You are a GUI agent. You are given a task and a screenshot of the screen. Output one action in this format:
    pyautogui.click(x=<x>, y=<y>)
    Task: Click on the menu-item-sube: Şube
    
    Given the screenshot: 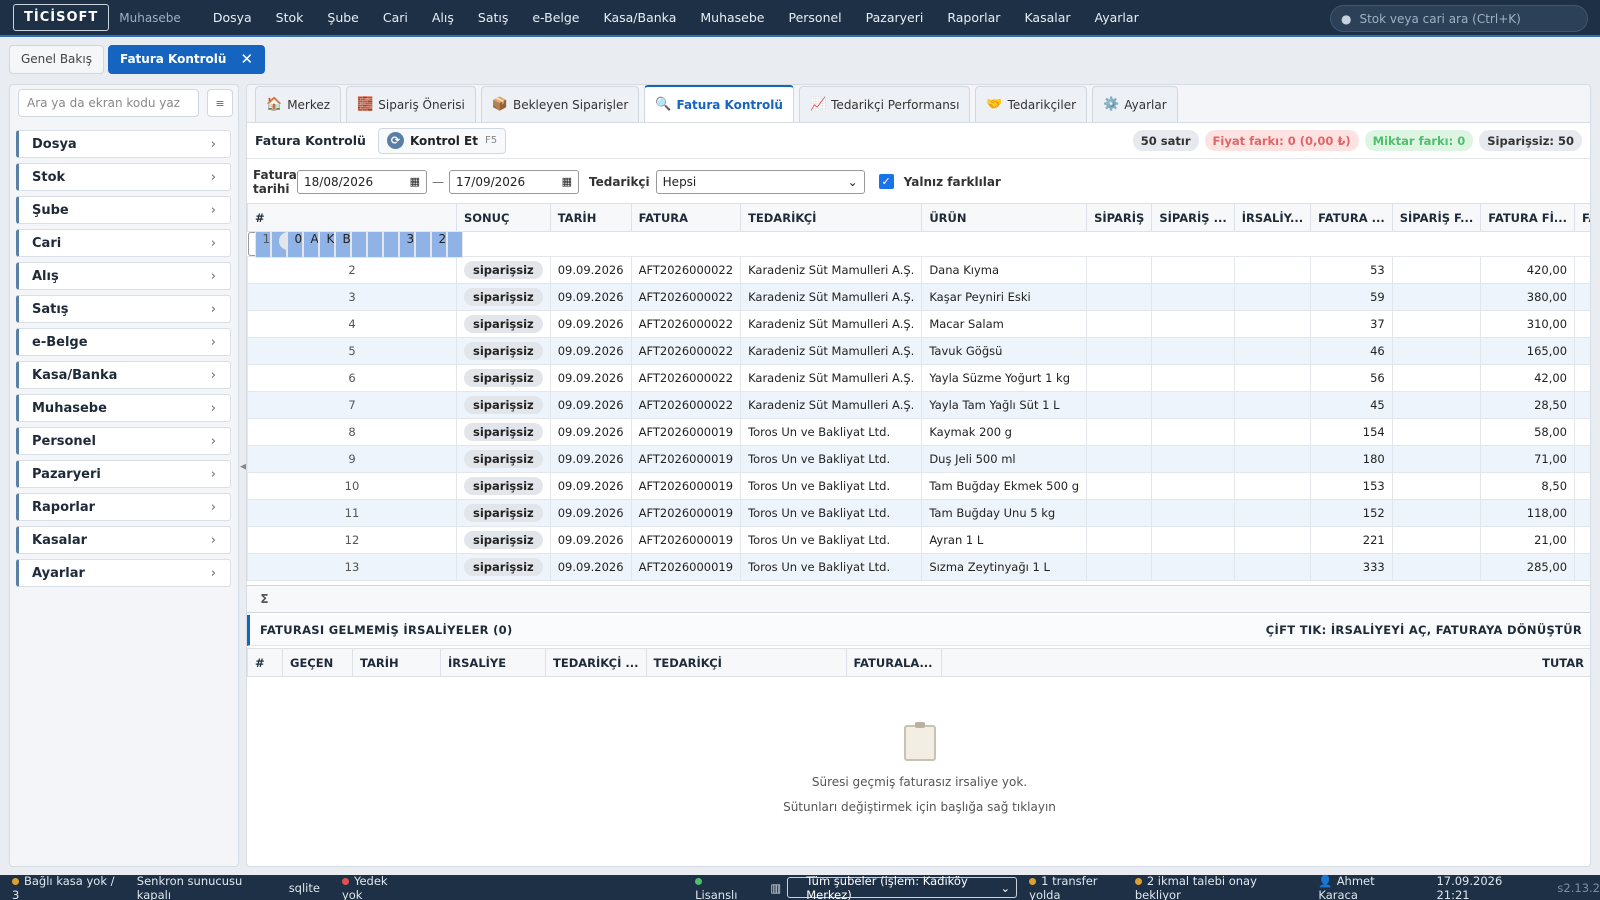 What is the action you would take?
    pyautogui.click(x=342, y=17)
    